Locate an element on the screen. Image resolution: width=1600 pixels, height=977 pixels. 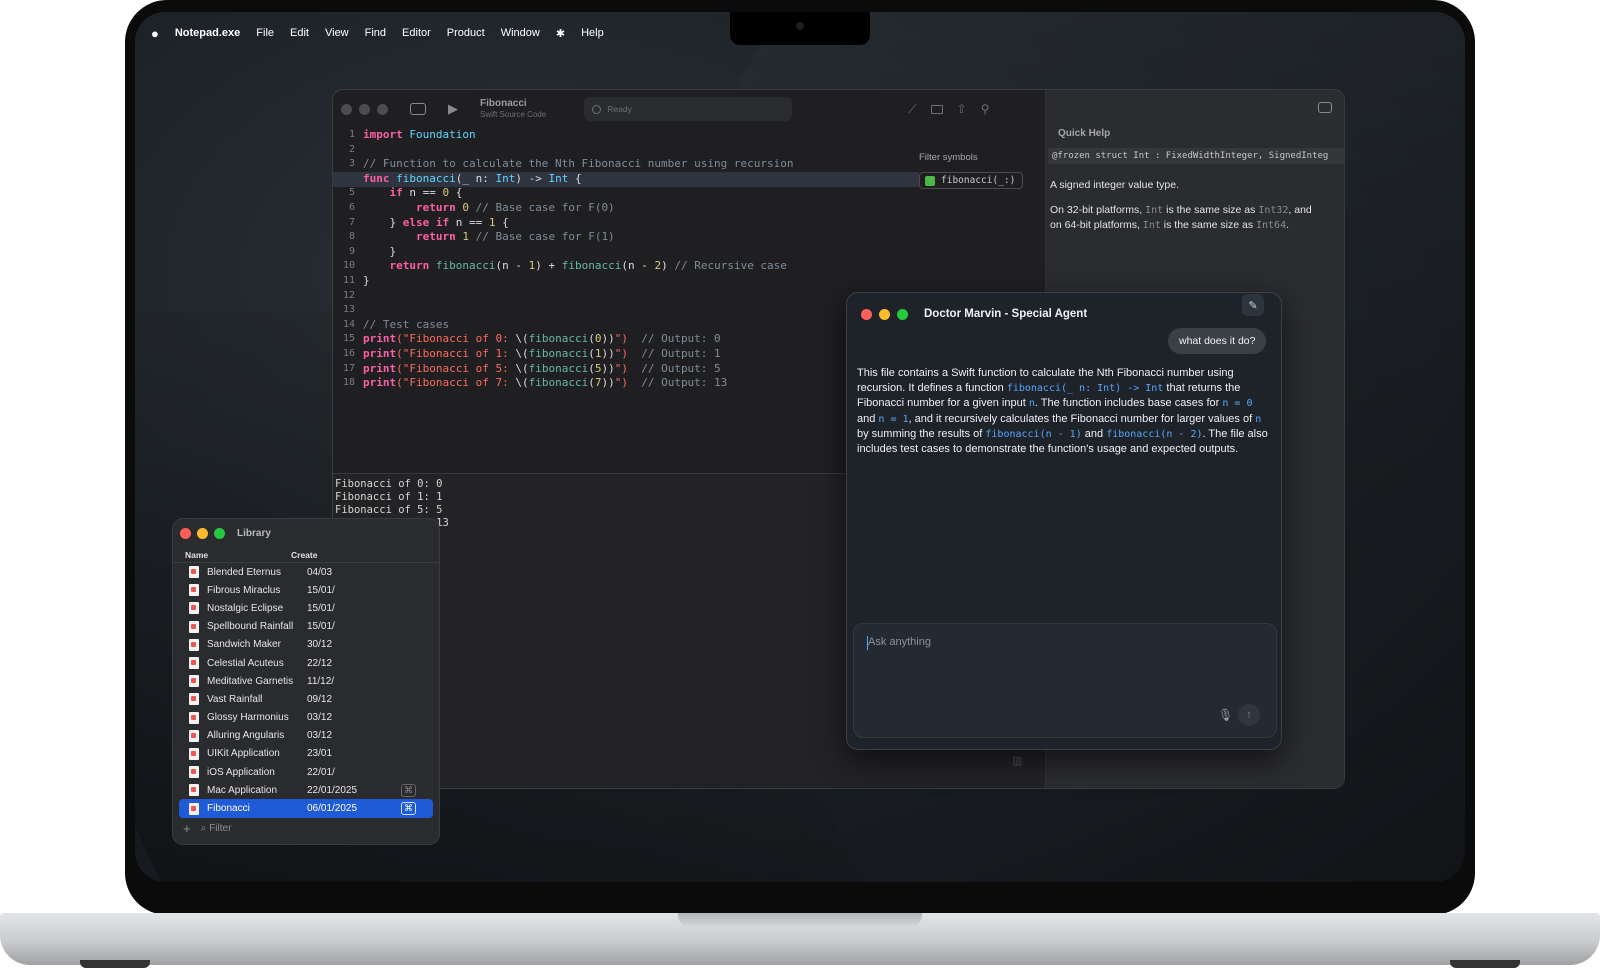
library-item-name: Celestial Acuteus is located at coordinates (245, 663).